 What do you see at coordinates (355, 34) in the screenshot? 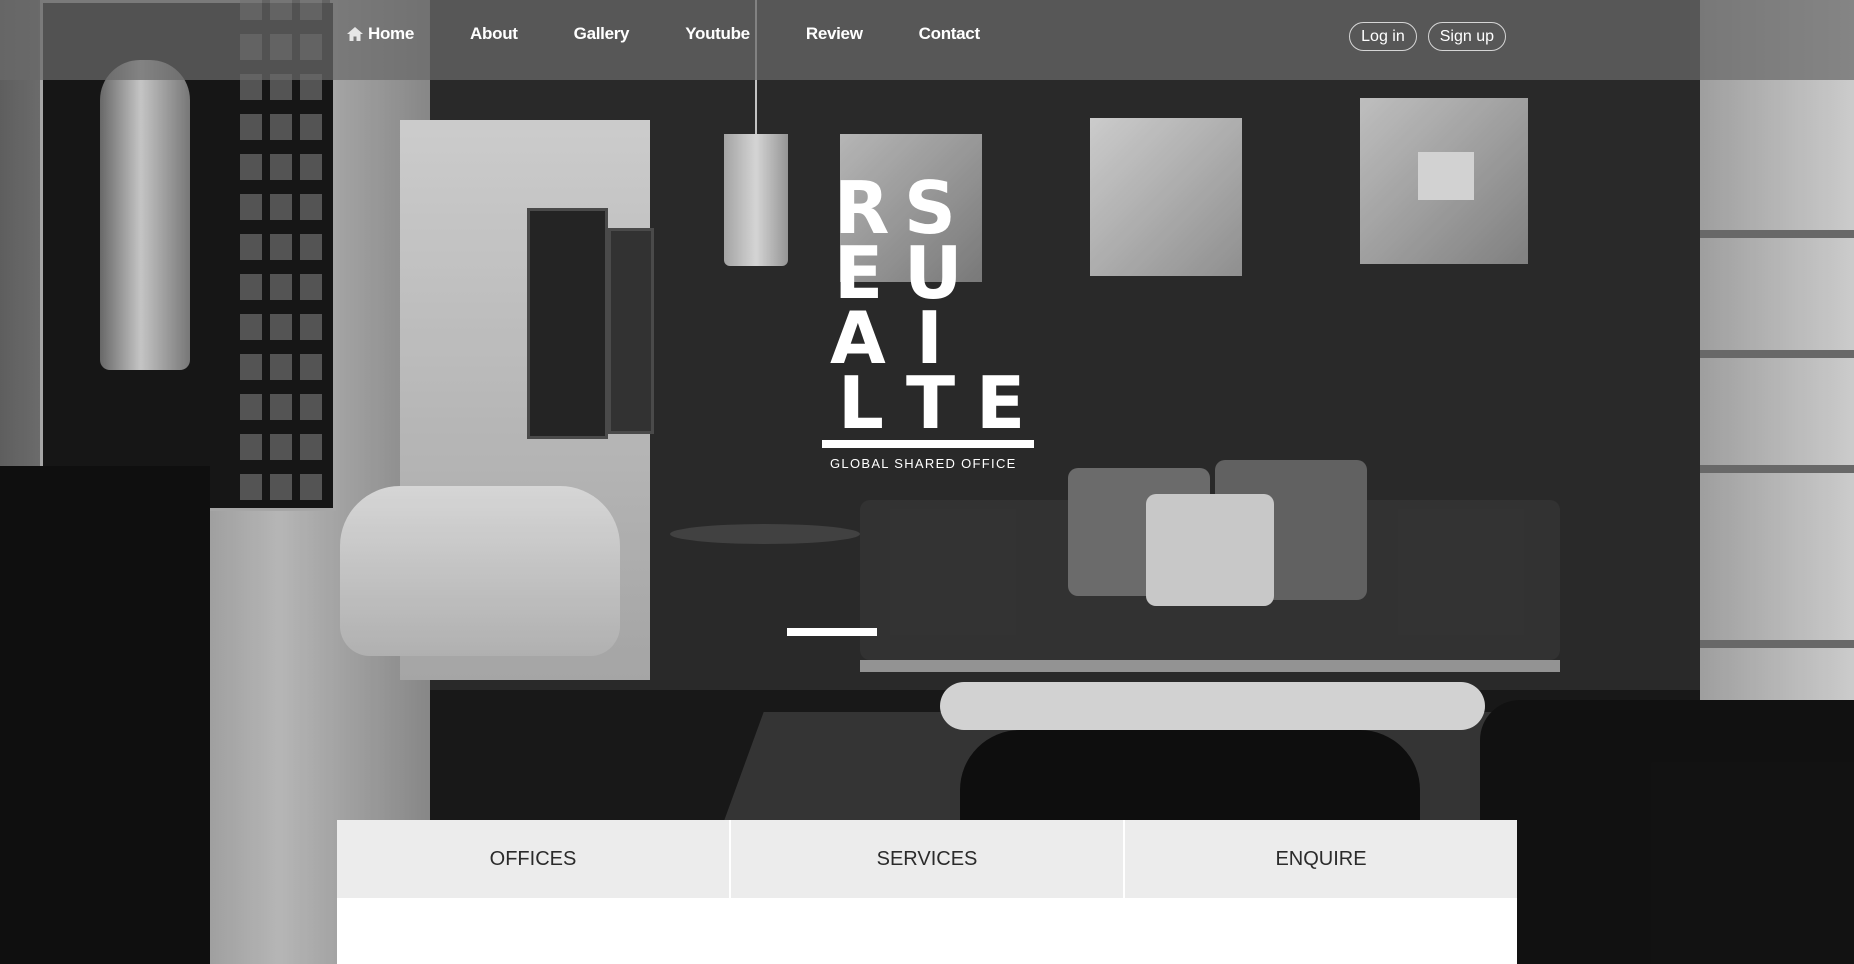
I see `home-icon` at bounding box center [355, 34].